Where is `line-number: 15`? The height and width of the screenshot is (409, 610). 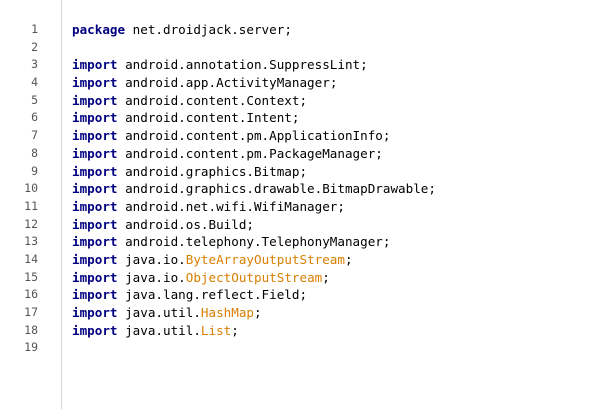
line-number: 15 is located at coordinates (31, 276).